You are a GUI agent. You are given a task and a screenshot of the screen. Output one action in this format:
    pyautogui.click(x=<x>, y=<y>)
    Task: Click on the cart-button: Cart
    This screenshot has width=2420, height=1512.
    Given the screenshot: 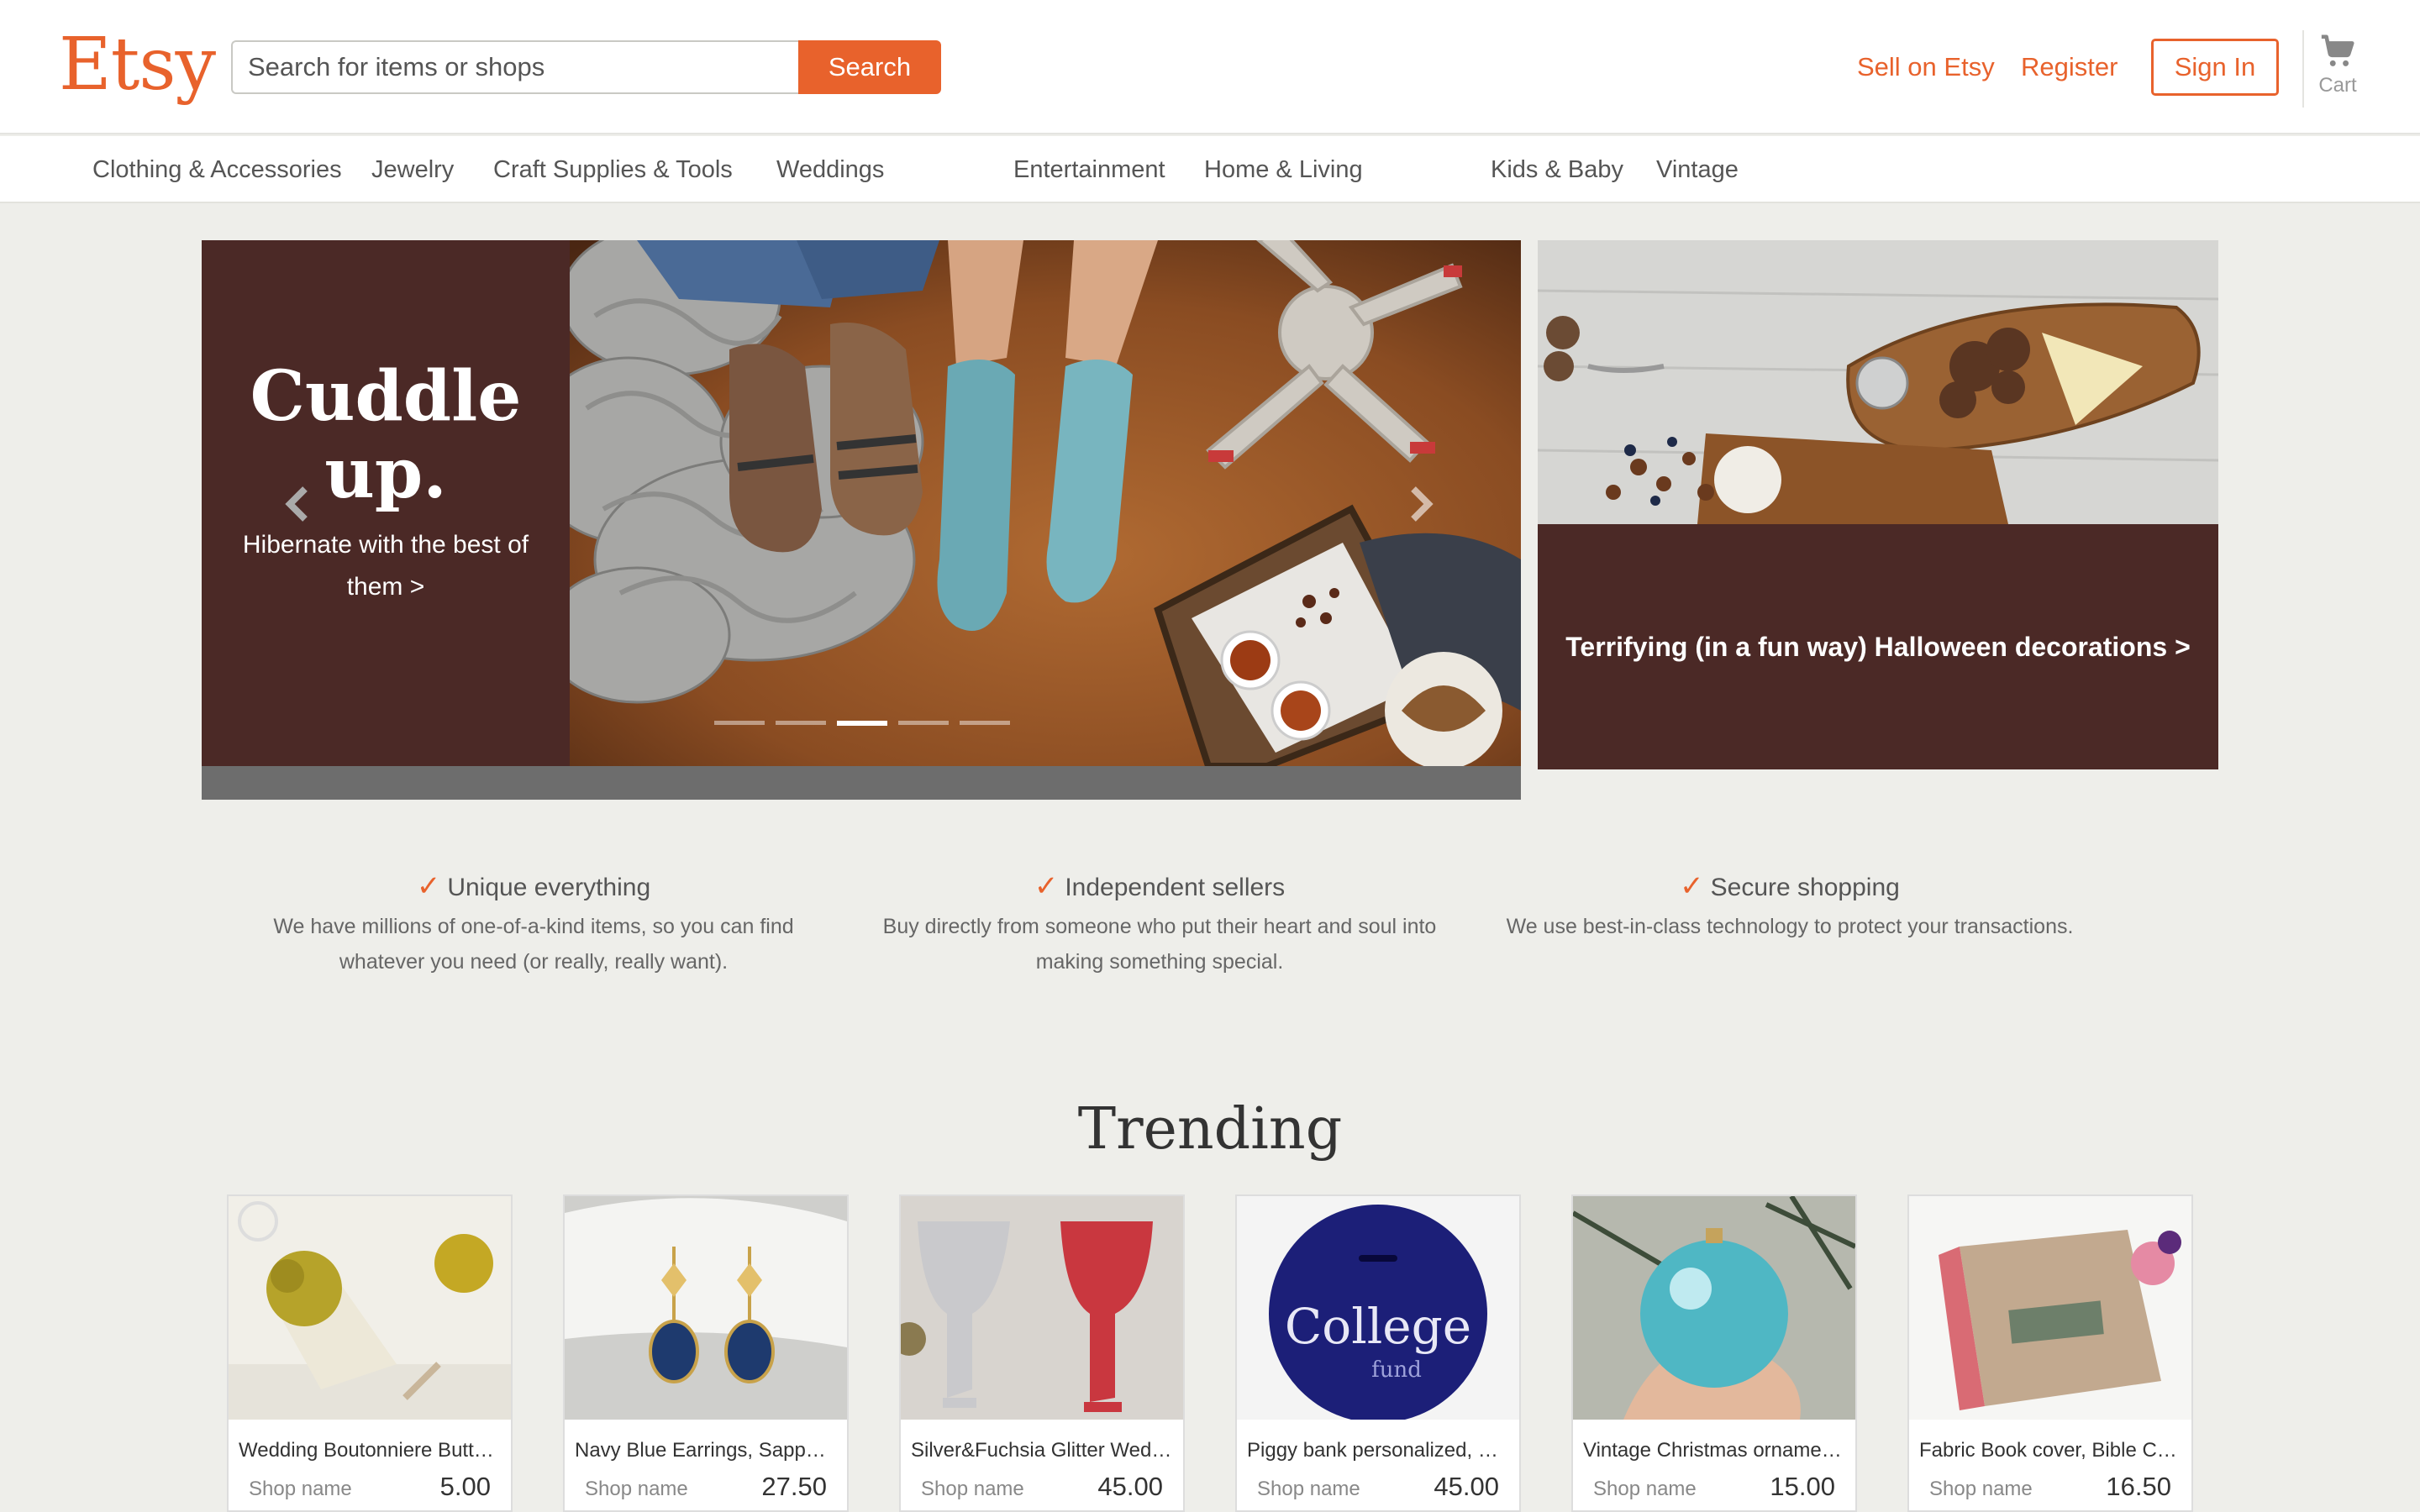 What is the action you would take?
    pyautogui.click(x=2337, y=70)
    